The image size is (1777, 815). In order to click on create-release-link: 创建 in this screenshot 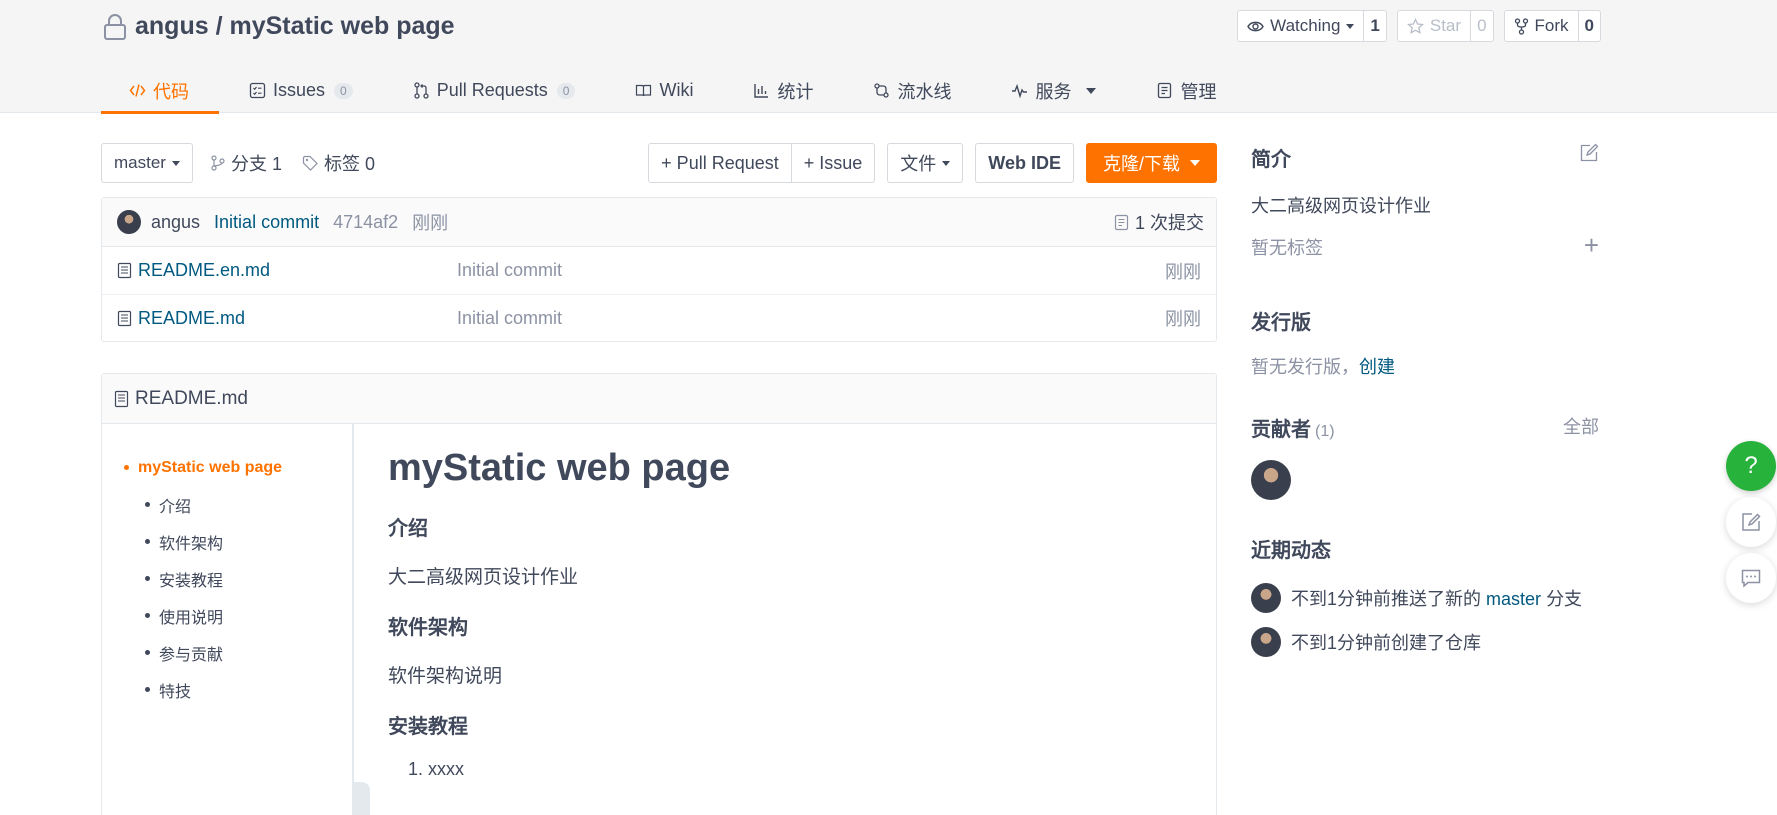, I will do `click(1377, 367)`.